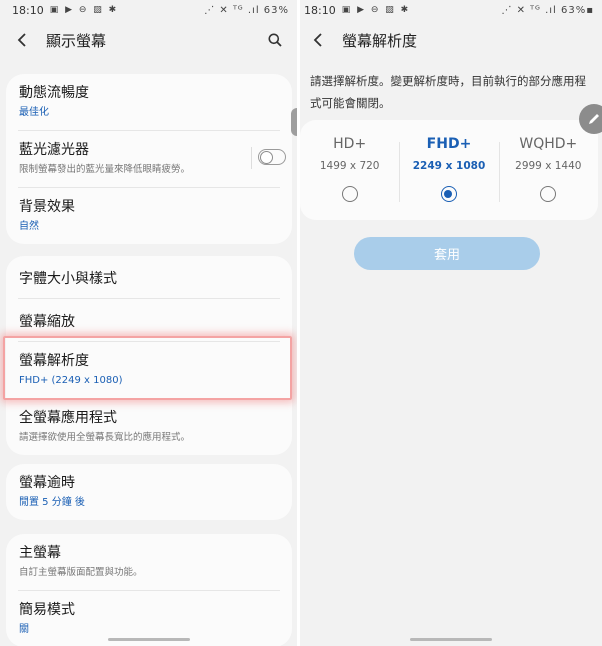 This screenshot has height=646, width=602. I want to click on settings-group-timeout: 螢幕逾時 閒置 5 分鐘 後, so click(149, 492).